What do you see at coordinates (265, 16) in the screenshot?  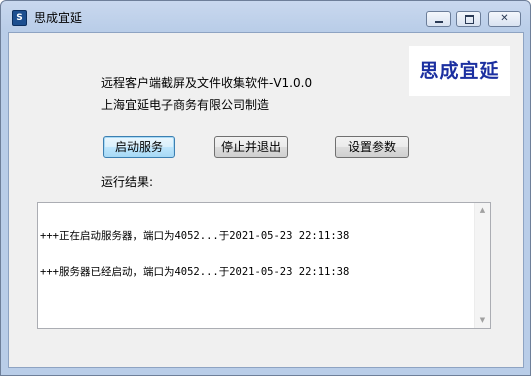 I see `title-bar: S 思成宜延 ✕` at bounding box center [265, 16].